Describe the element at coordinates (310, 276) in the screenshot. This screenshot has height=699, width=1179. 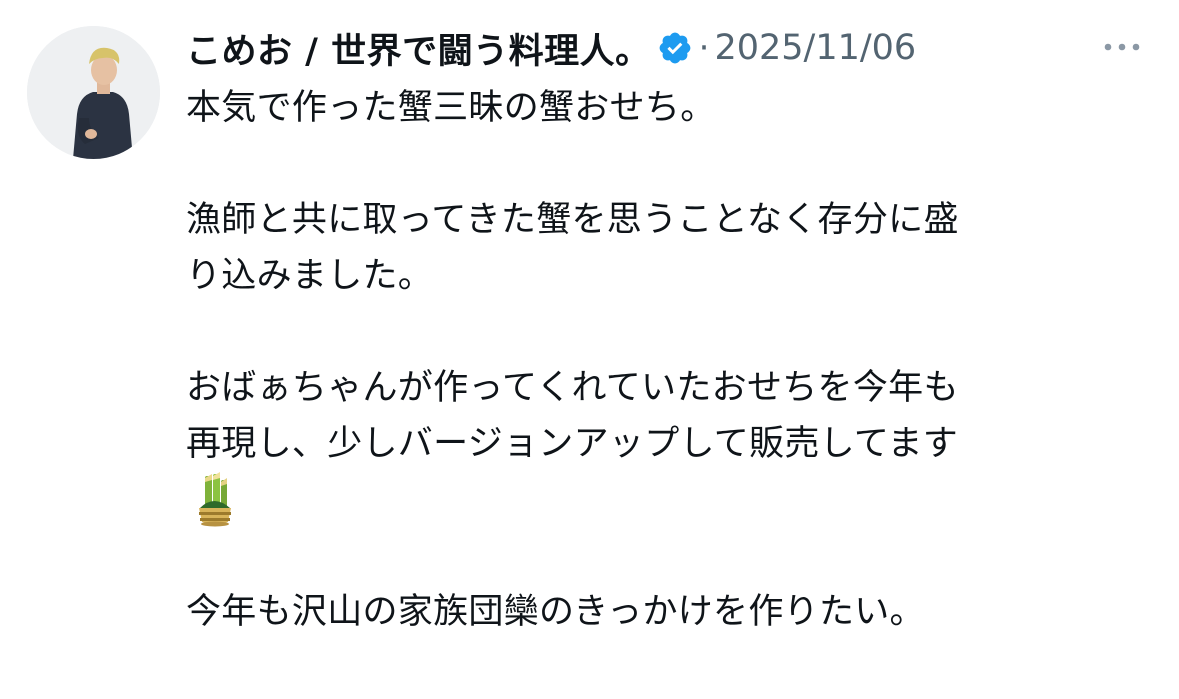
I see `post-line: り込みました。` at that location.